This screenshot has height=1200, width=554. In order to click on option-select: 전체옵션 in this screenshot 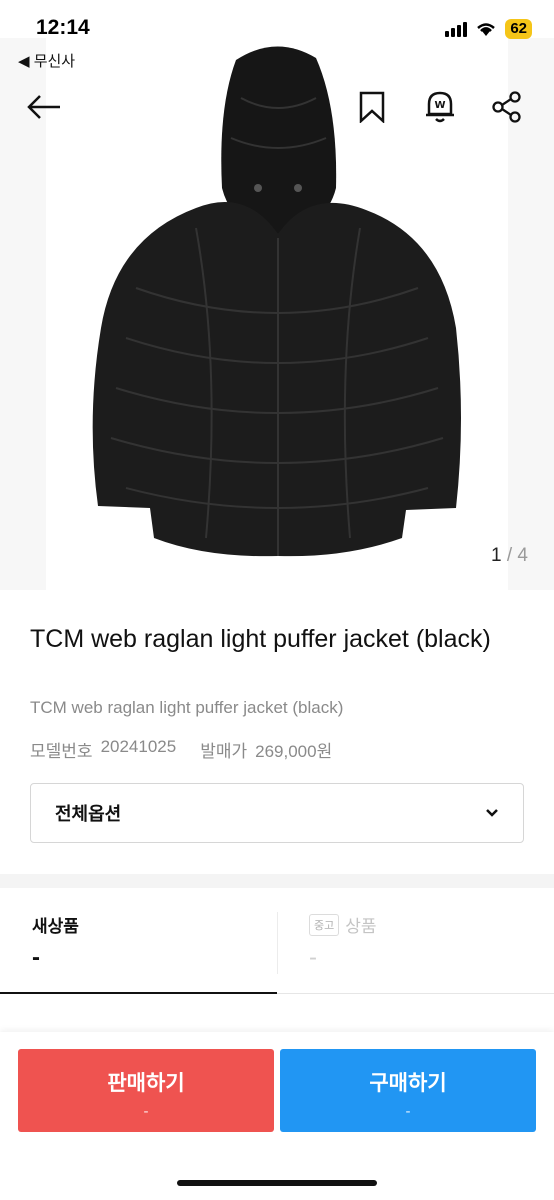, I will do `click(277, 813)`.